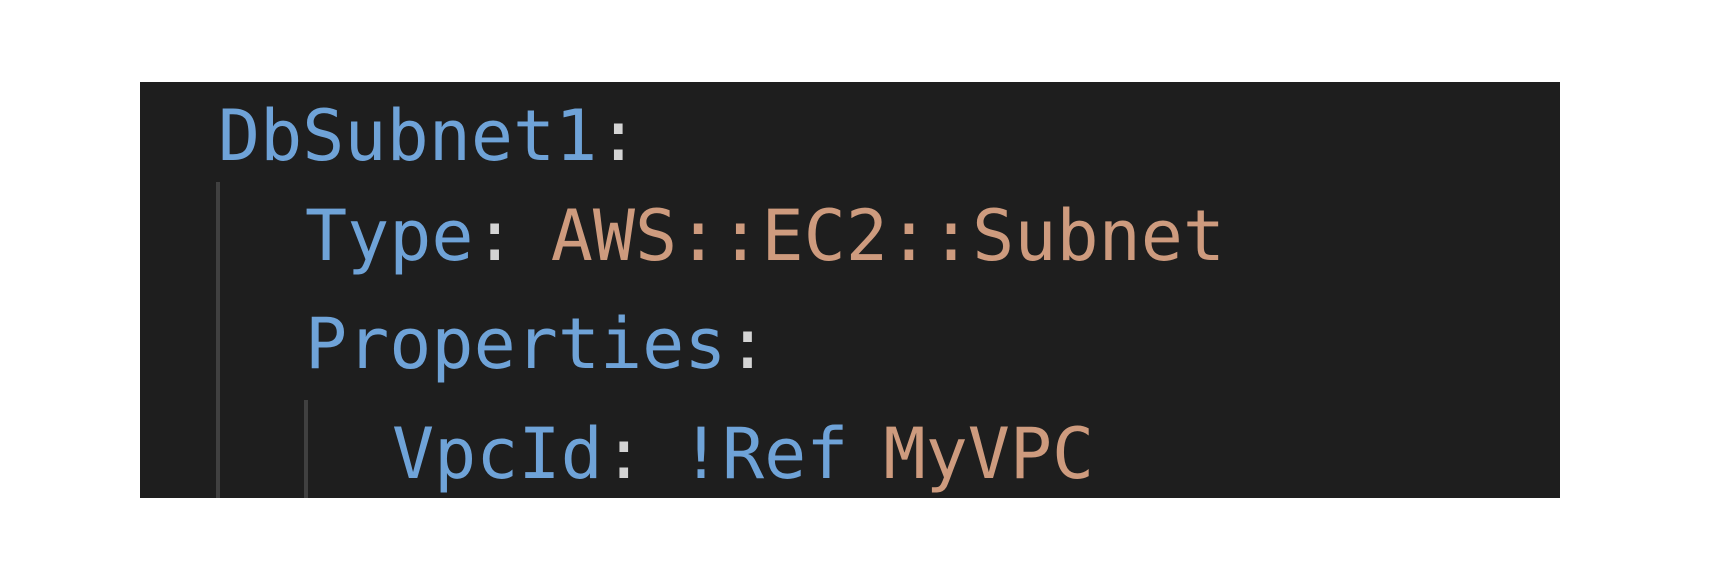 The width and height of the screenshot is (1724, 580). I want to click on yaml-key: Properties, so click(516, 344).